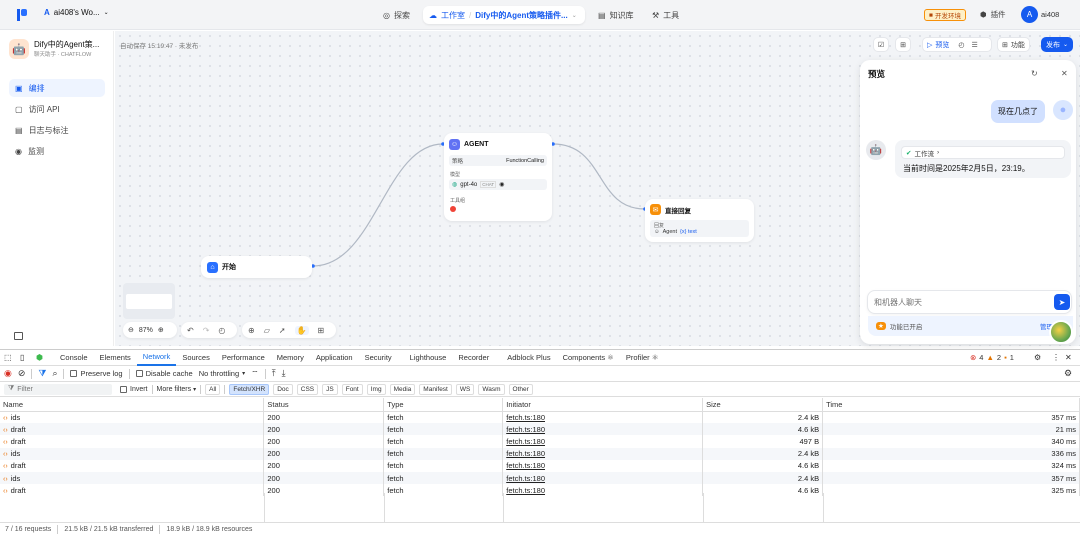  I want to click on filter-chip-manifest: Manifest, so click(435, 389).